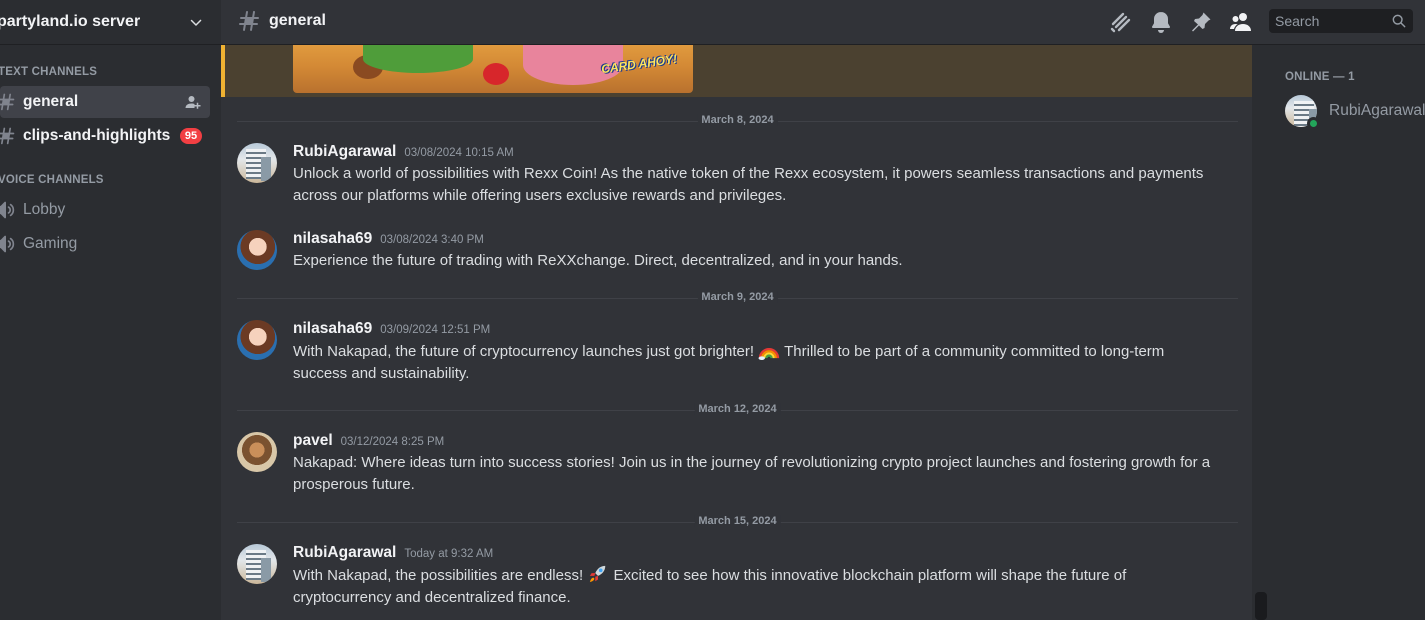  I want to click on date-divider-label: March 9, 2024, so click(737, 297).